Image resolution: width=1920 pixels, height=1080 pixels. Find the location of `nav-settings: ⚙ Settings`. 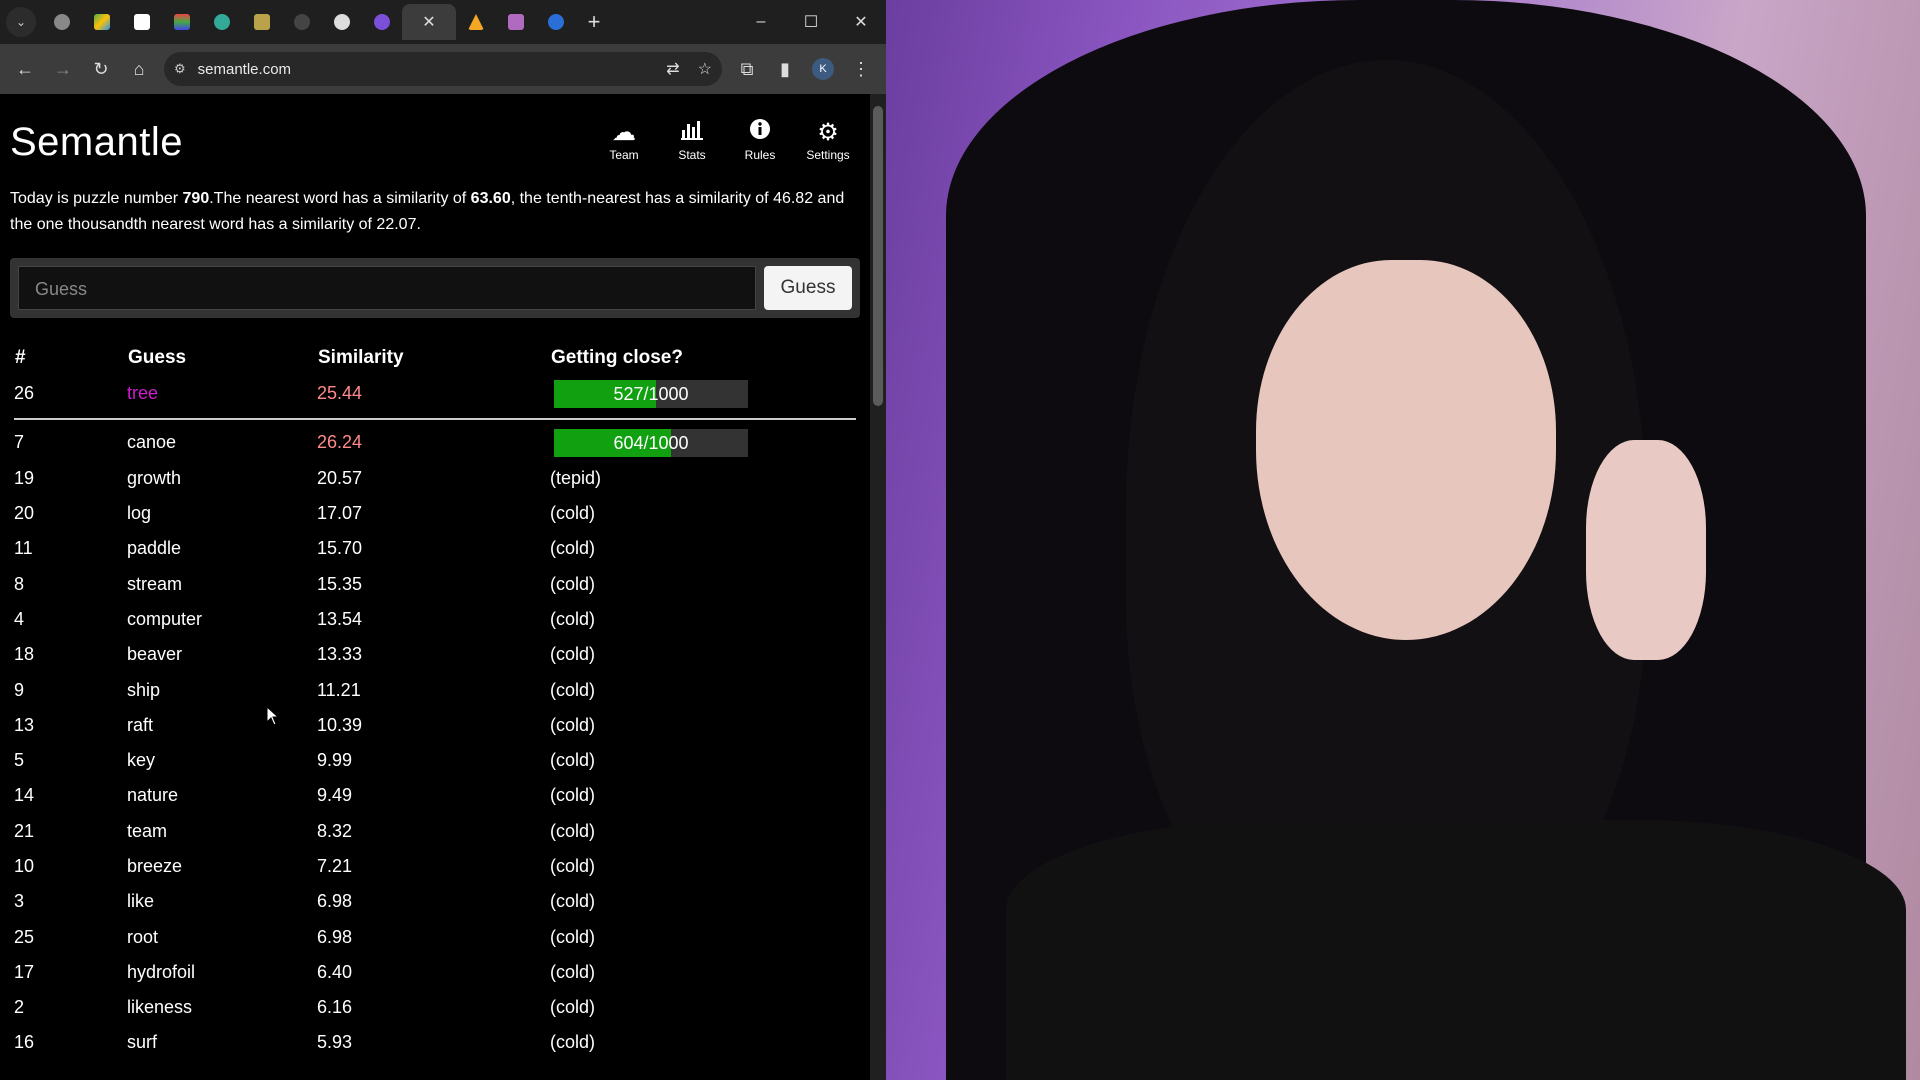

nav-settings: ⚙ Settings is located at coordinates (828, 140).